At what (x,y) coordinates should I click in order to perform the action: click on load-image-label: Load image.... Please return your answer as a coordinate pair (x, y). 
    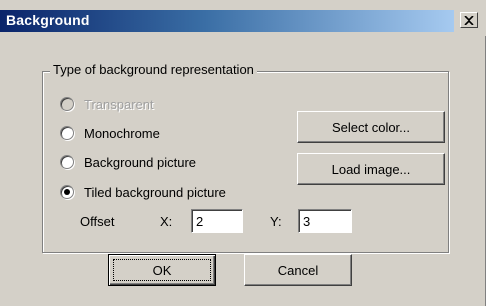
    Looking at the image, I should click on (371, 169).